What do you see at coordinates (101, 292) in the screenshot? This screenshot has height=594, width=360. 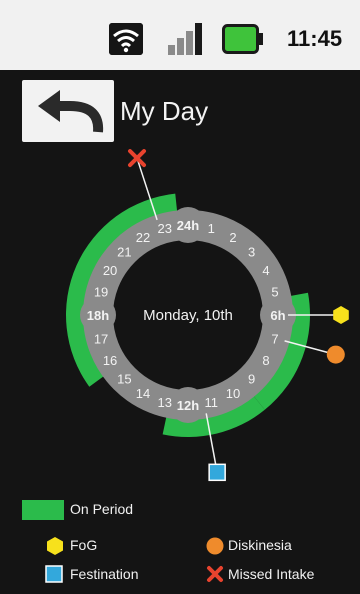 I see `hour-label: 19` at bounding box center [101, 292].